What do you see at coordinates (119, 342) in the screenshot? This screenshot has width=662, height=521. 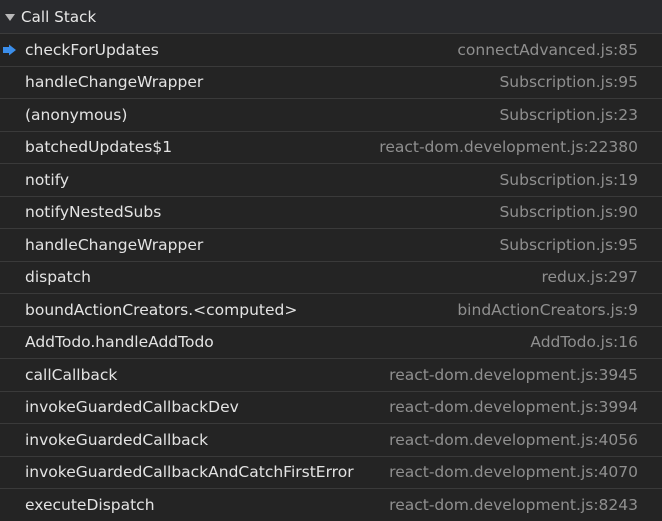 I see `frame-function-name: AddTodo.handleAddTodo` at bounding box center [119, 342].